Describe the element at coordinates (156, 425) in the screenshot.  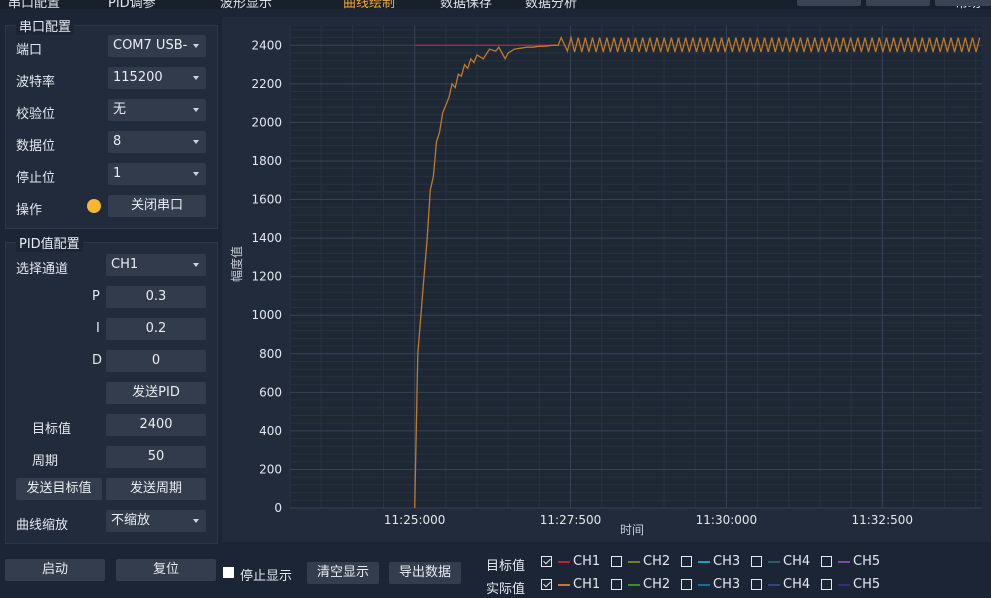
I see `target-input: 2400` at that location.